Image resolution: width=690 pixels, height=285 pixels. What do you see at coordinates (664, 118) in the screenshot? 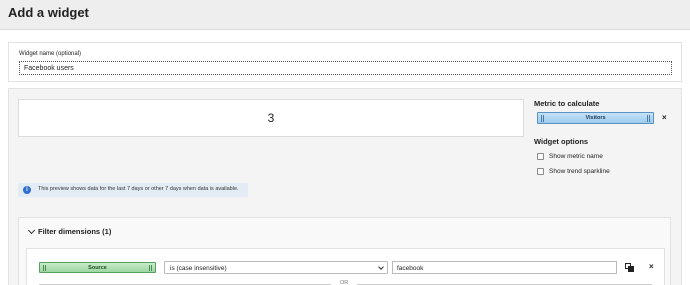
I see `remove-metric-button: ×` at bounding box center [664, 118].